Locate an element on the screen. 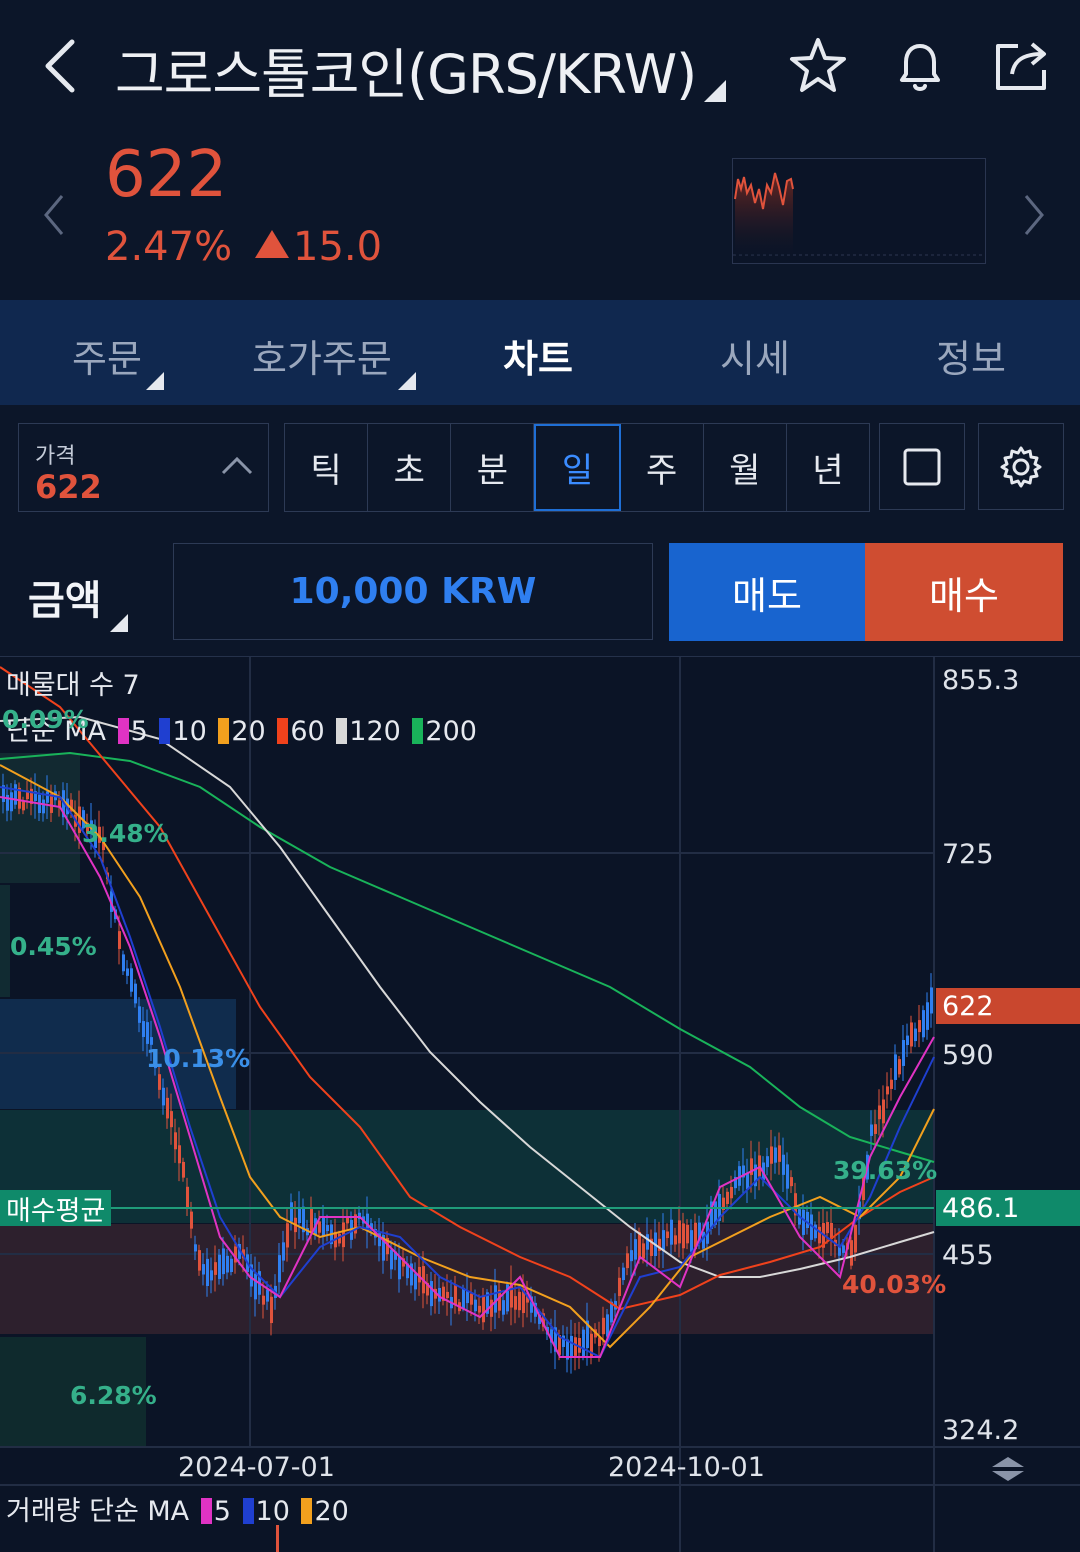 The image size is (1080, 1552). back-arrow-icon is located at coordinates (63, 66).